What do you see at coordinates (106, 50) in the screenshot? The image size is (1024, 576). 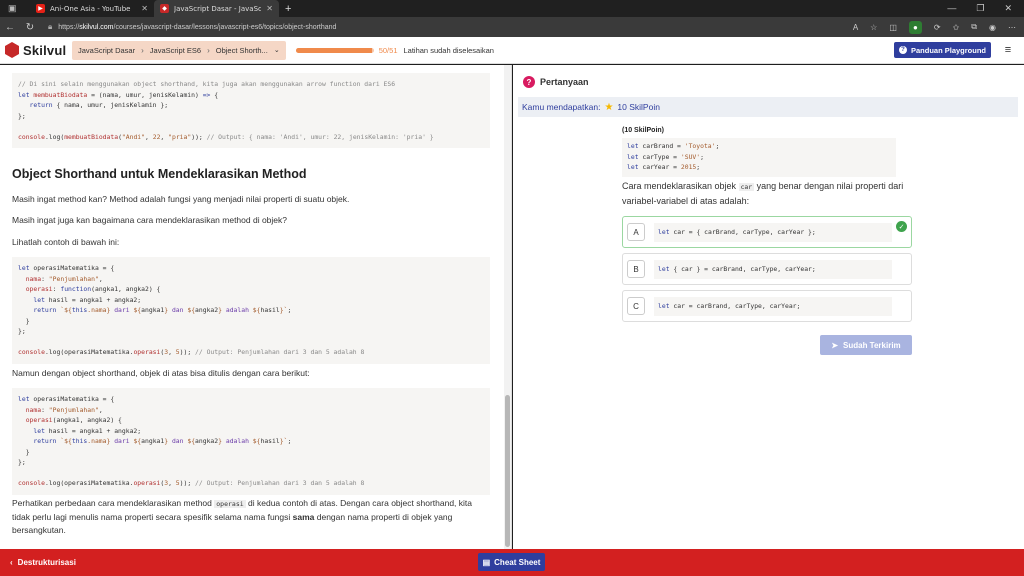 I see `breadcrumb-course: JavaScript Dasar` at bounding box center [106, 50].